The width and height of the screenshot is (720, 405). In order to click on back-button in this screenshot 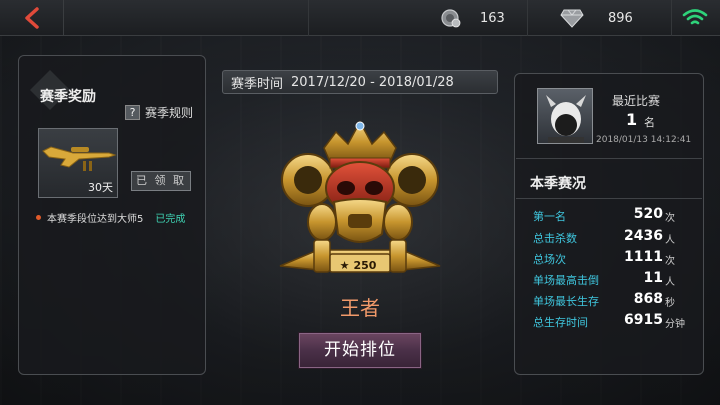, I will do `click(32, 18)`.